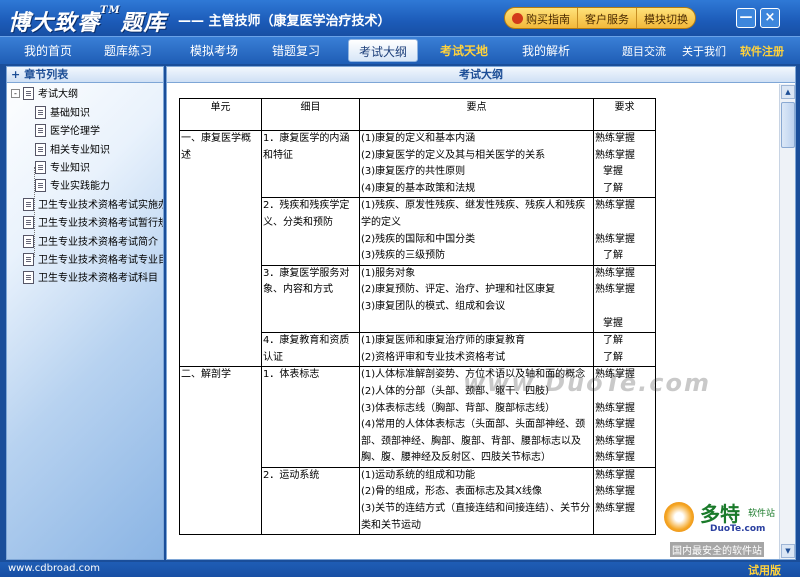 This screenshot has height=577, width=800. I want to click on point-line: (1)康复的定义和基本内涵, so click(418, 138).